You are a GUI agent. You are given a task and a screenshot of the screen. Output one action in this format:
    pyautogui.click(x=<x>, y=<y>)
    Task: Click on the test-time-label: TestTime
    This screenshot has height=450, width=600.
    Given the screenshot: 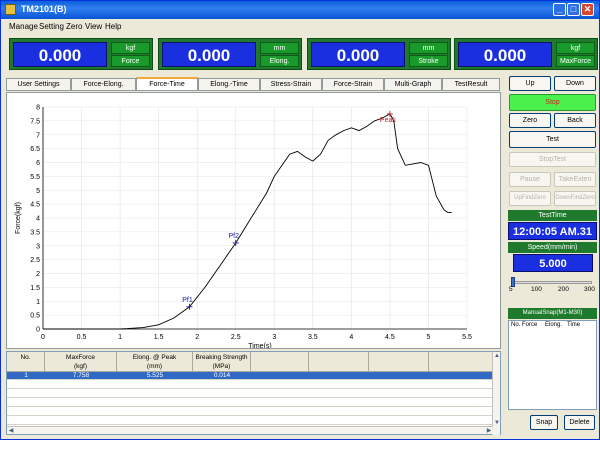 What is the action you would take?
    pyautogui.click(x=552, y=215)
    